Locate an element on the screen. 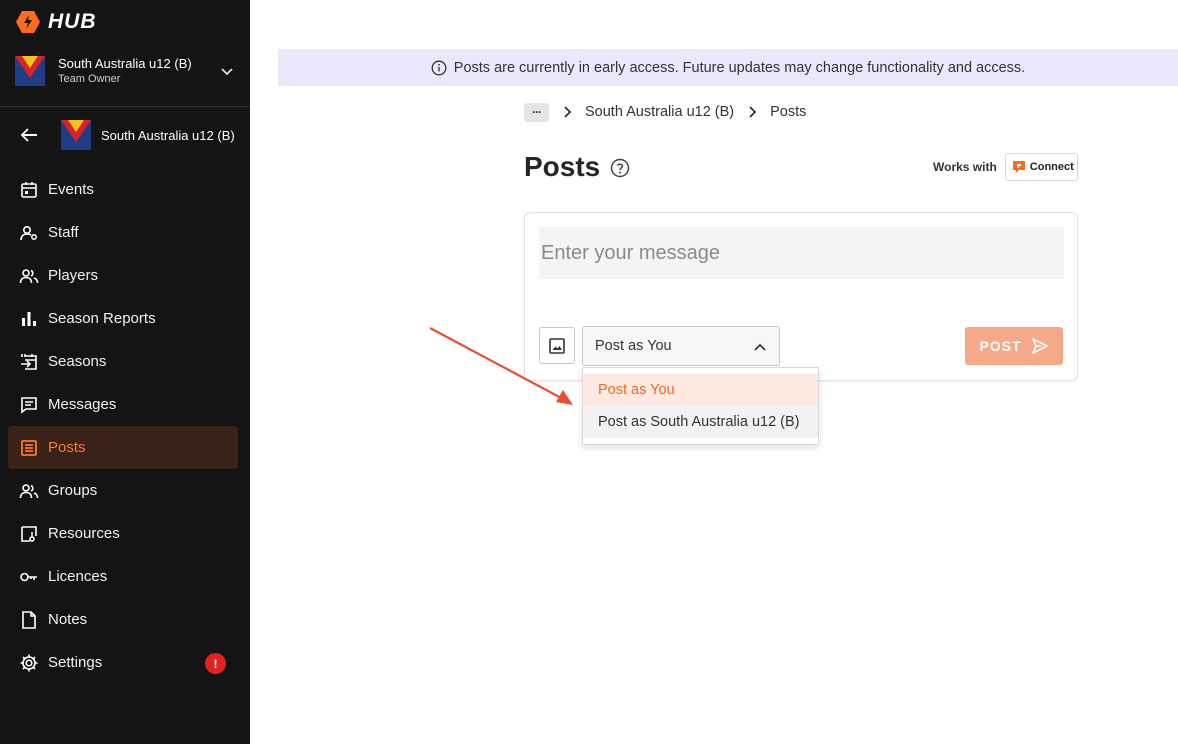 The height and width of the screenshot is (744, 1178). chevron-up-icon is located at coordinates (760, 347).